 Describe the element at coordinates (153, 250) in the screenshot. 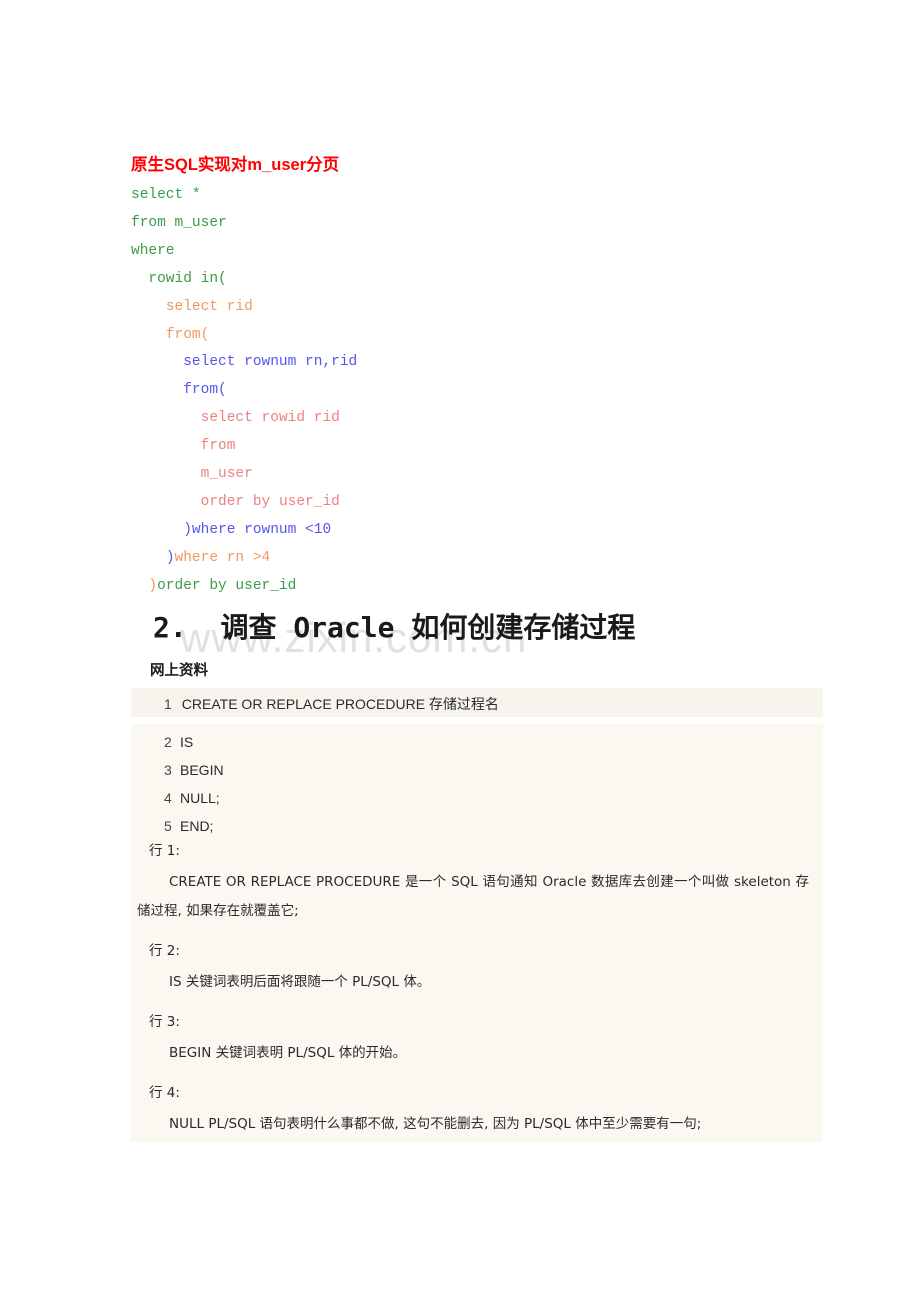

I see `sql-token: where` at that location.